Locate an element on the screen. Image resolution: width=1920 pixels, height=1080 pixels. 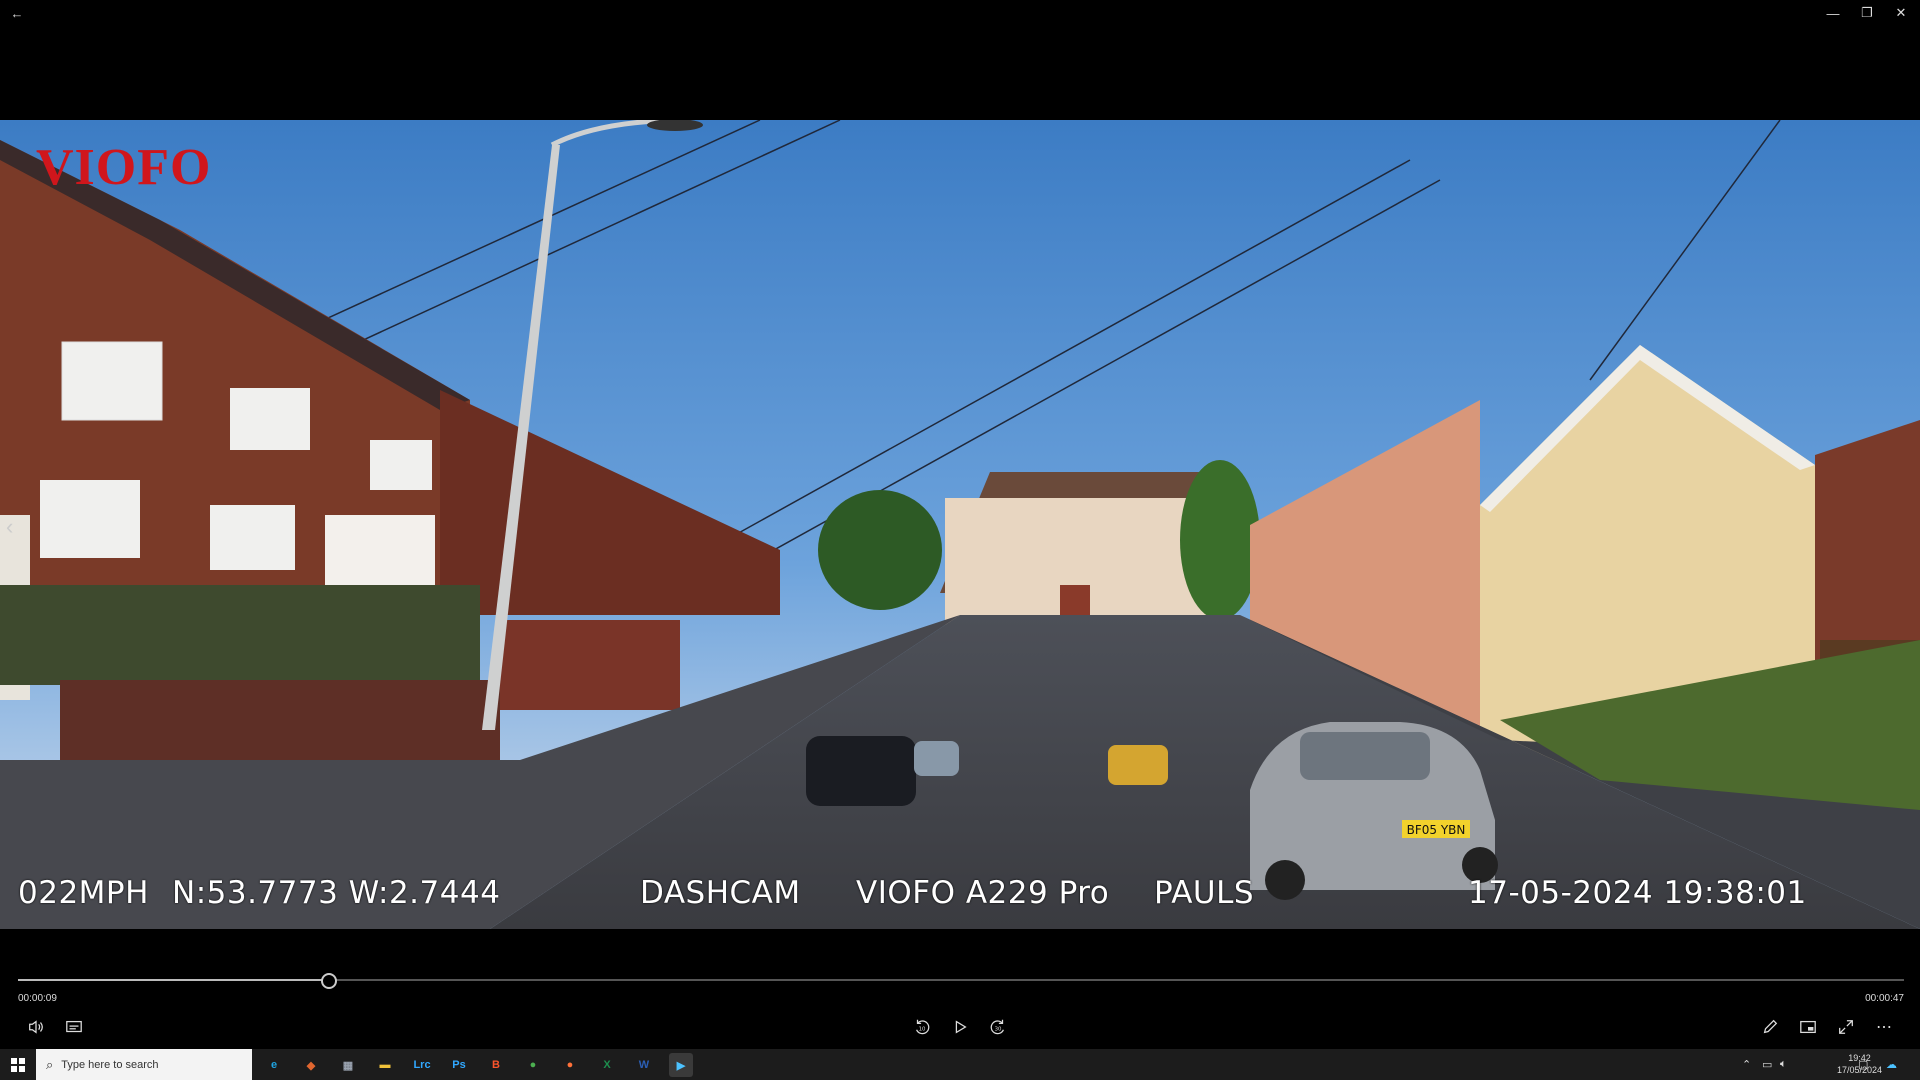
close-icon: ✕ is located at coordinates (1901, 12).